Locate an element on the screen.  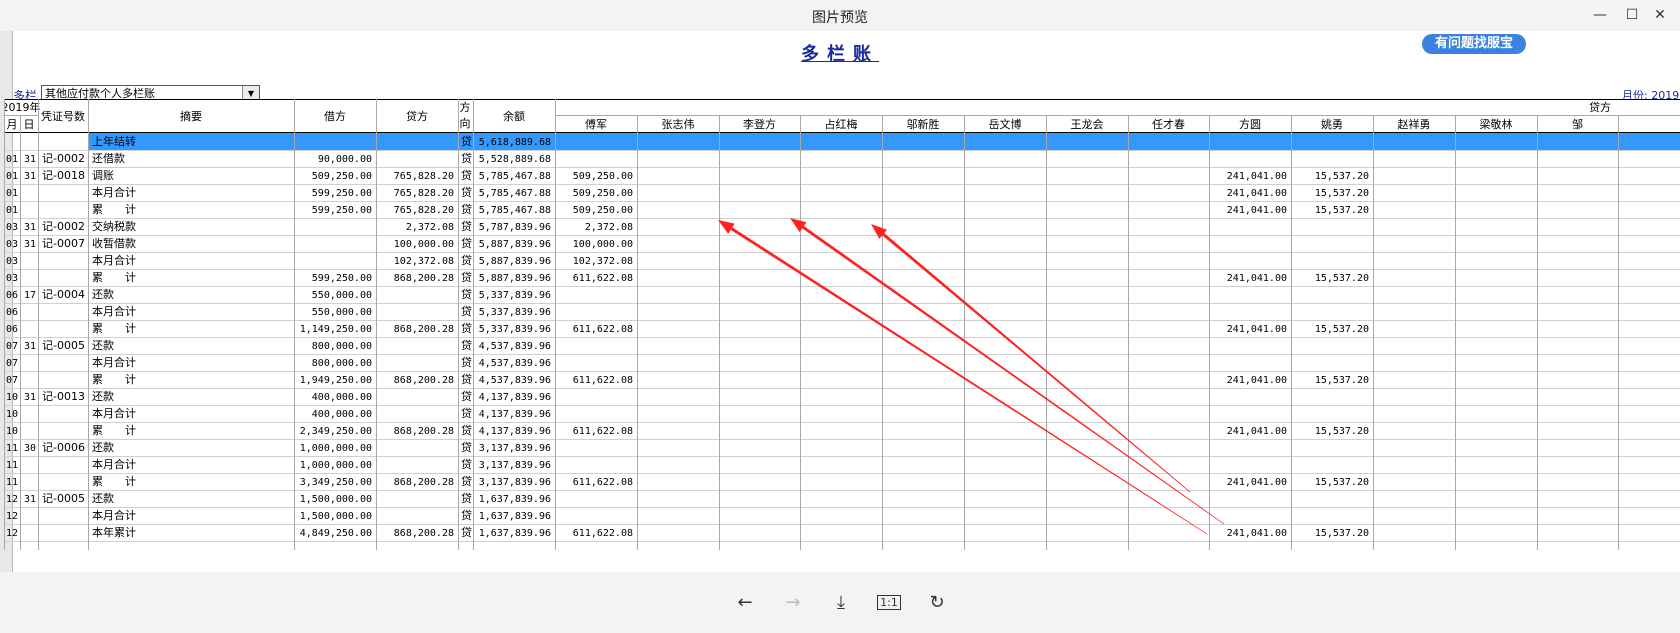
cell-voucher: 记-0013 is located at coordinates (63, 396).